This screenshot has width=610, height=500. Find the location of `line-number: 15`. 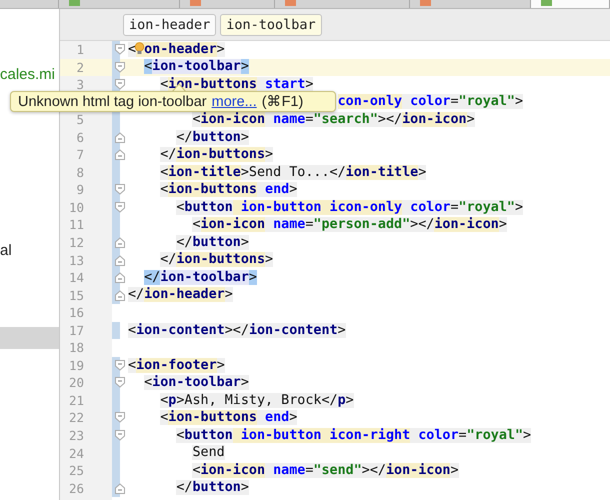

line-number: 15 is located at coordinates (76, 295).